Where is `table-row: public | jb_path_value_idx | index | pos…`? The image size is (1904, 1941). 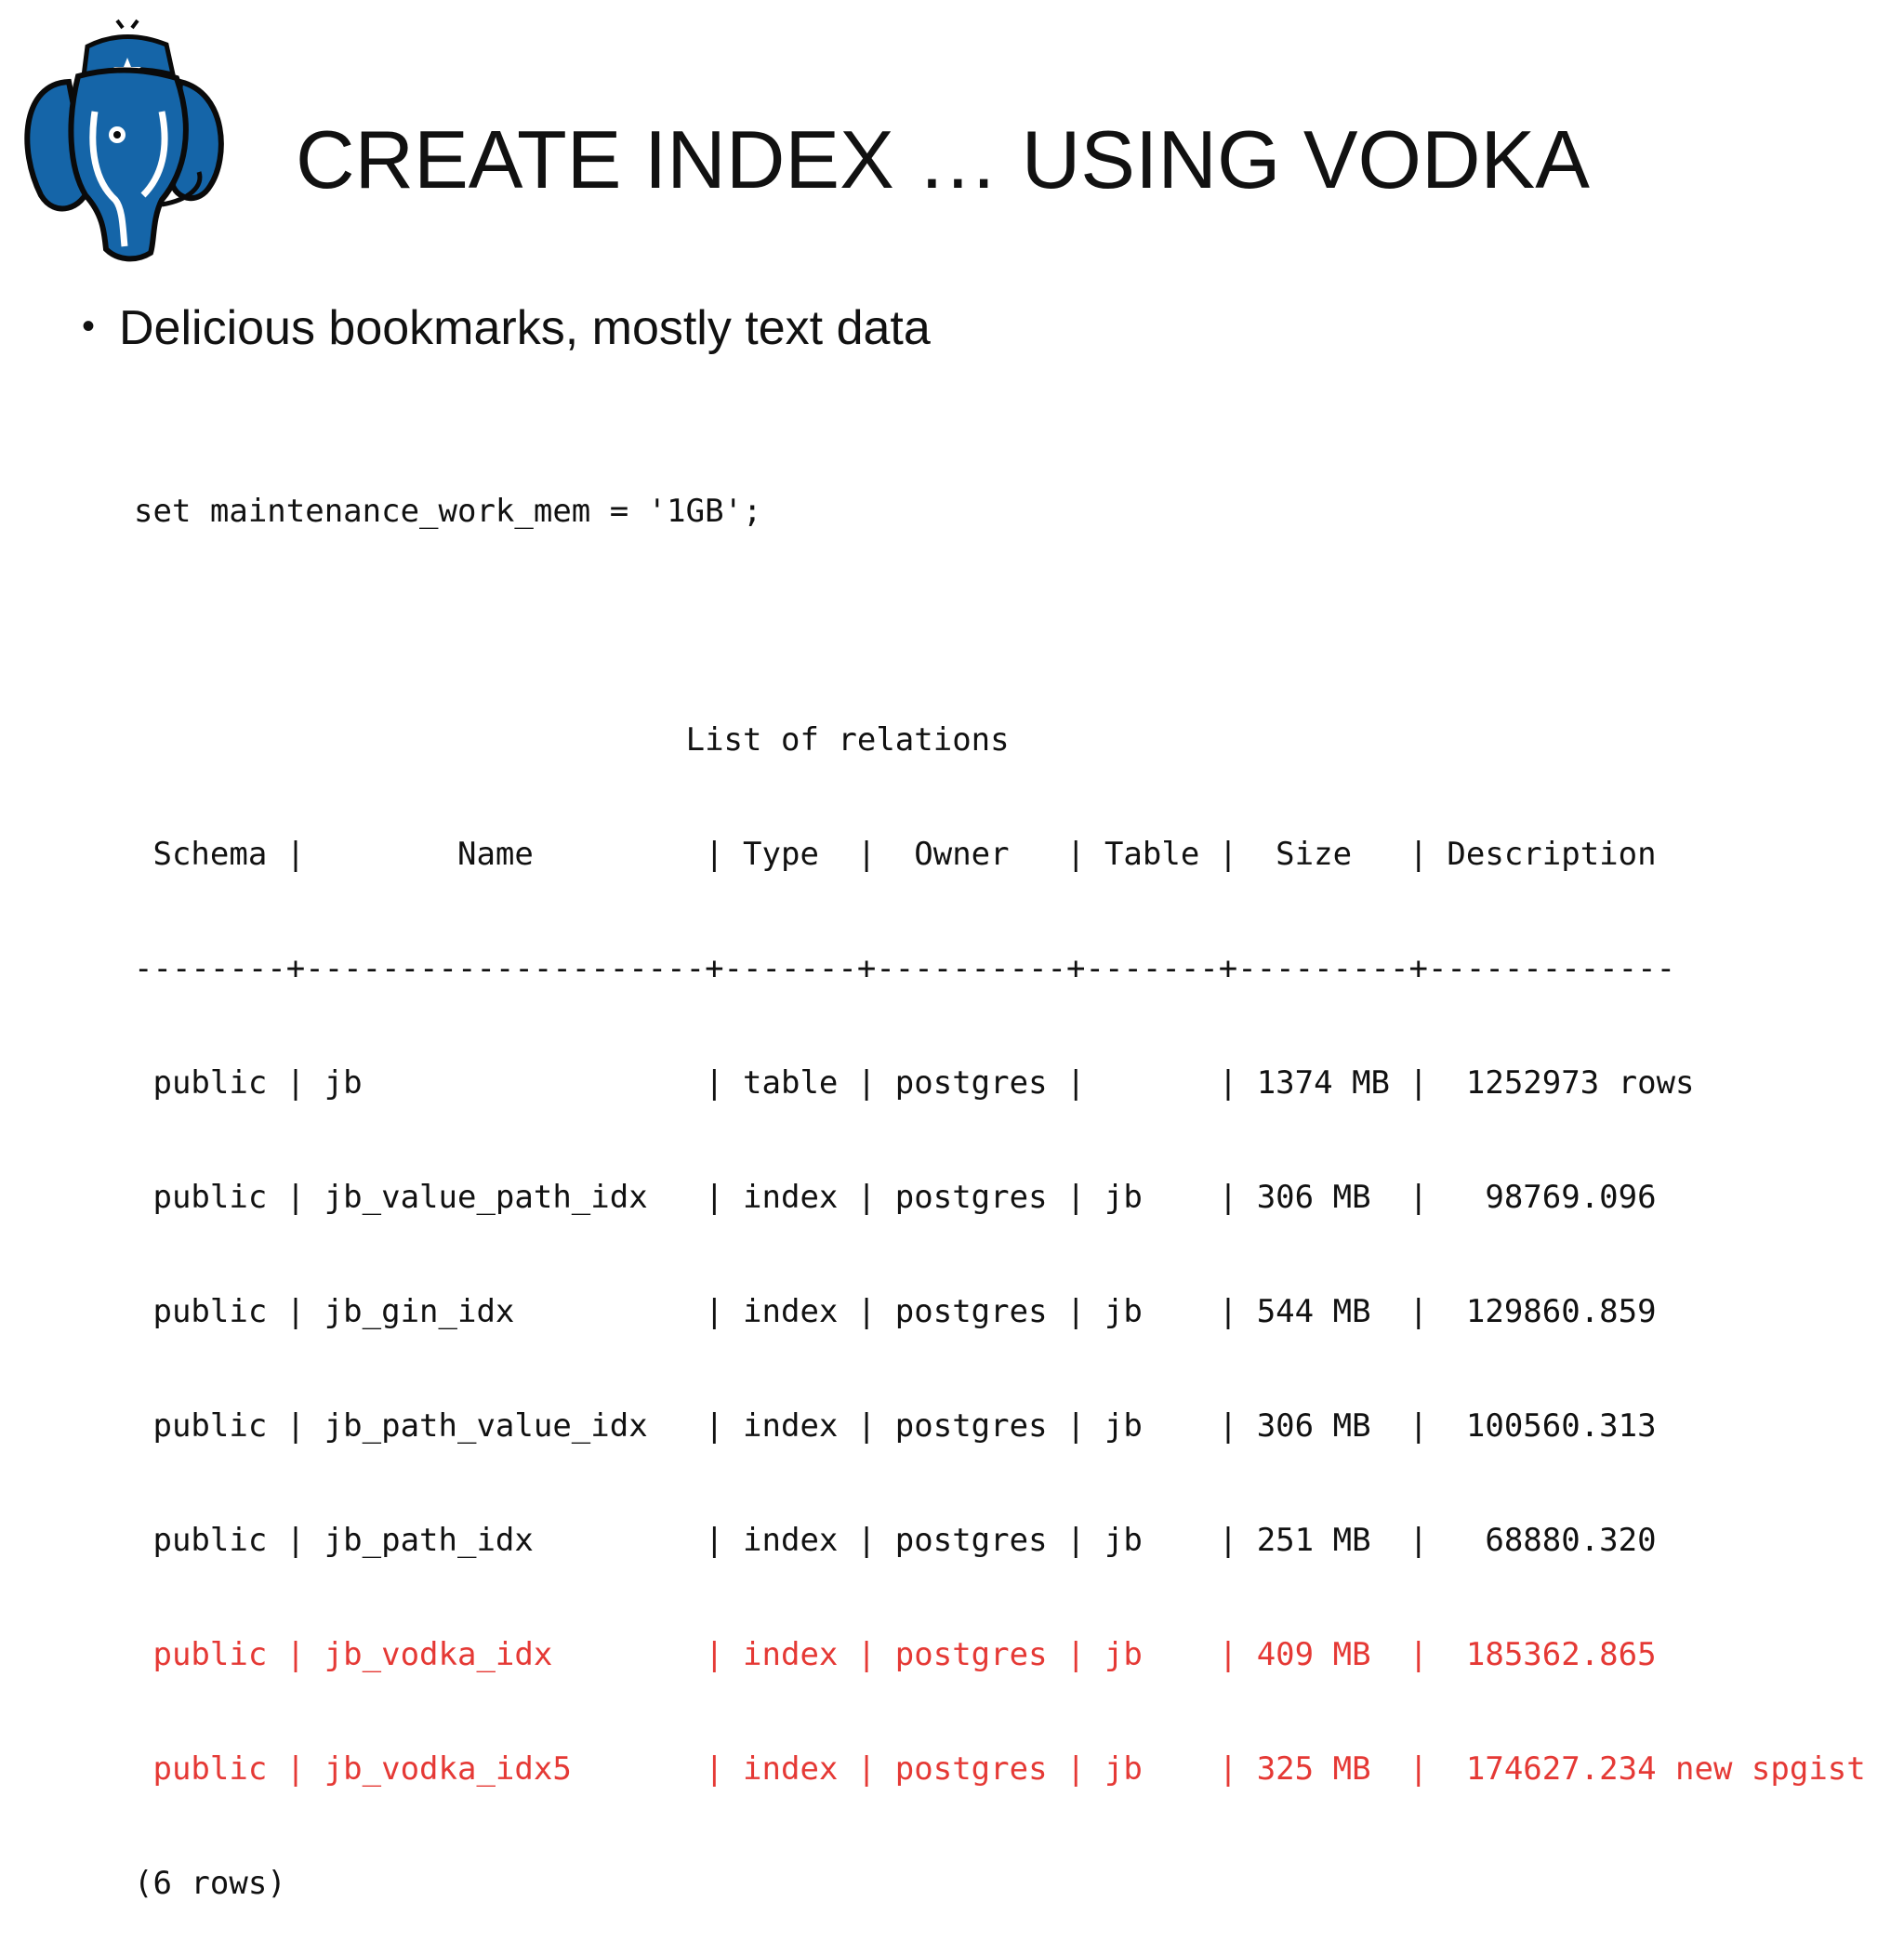 table-row: public | jb_path_value_idx | index | pos… is located at coordinates (895, 1426).